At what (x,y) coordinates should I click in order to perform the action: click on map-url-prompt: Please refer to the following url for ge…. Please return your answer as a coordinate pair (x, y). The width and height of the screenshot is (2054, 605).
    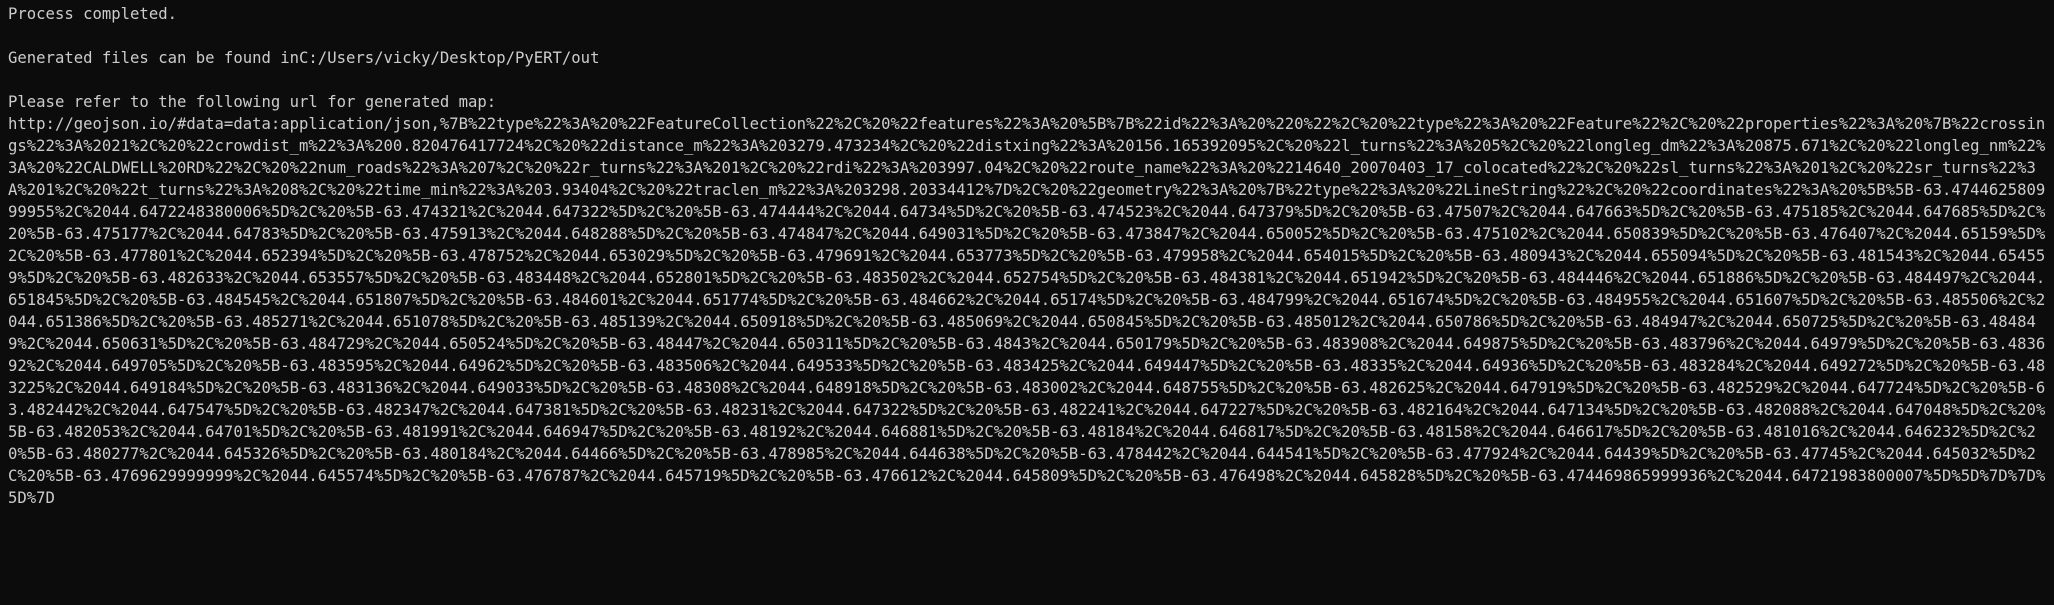
    Looking at the image, I should click on (252, 102).